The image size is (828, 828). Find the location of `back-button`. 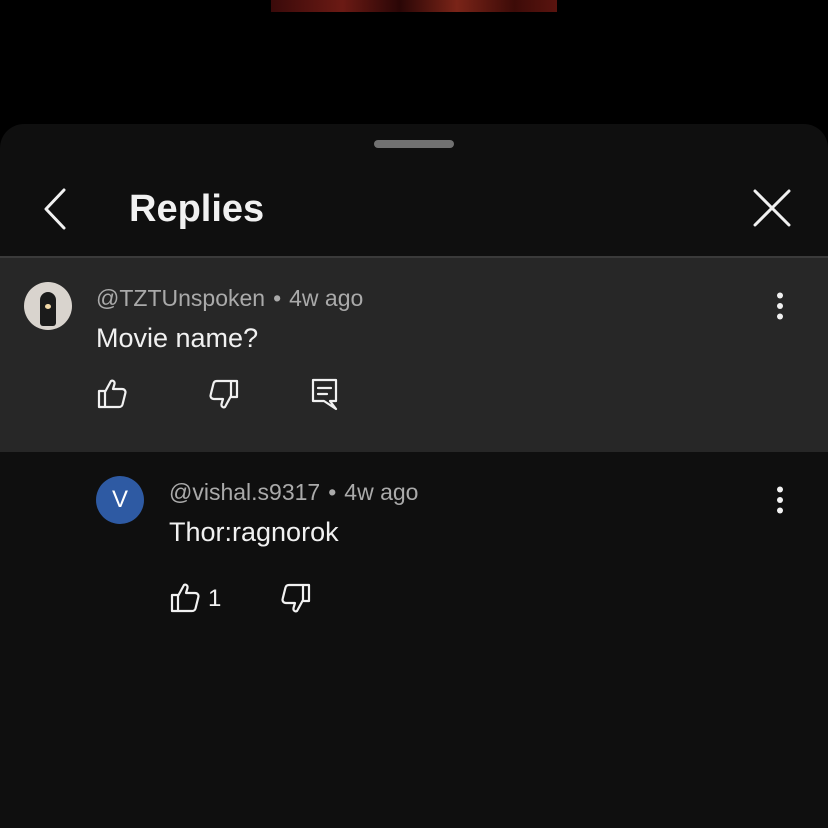

back-button is located at coordinates (55, 209).